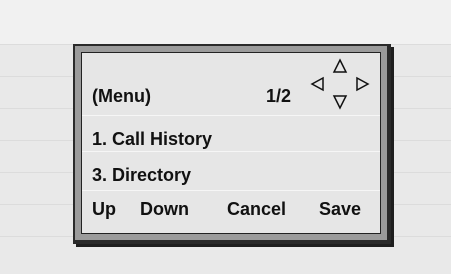 The width and height of the screenshot is (451, 274). I want to click on page-indicator: 1/2, so click(279, 96).